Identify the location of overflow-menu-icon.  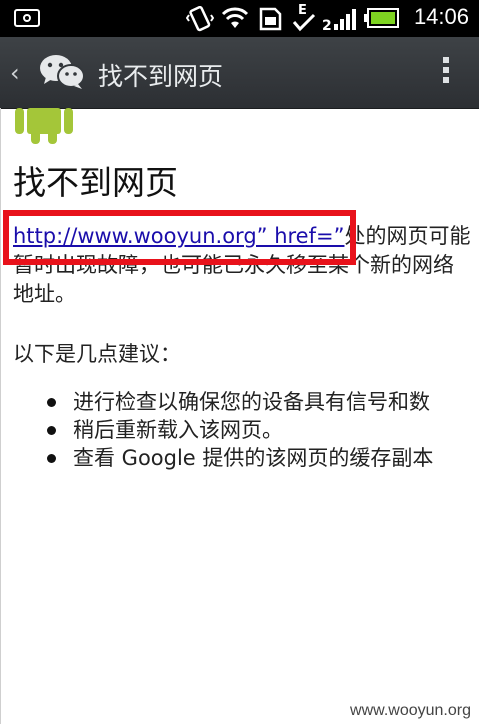
(446, 72).